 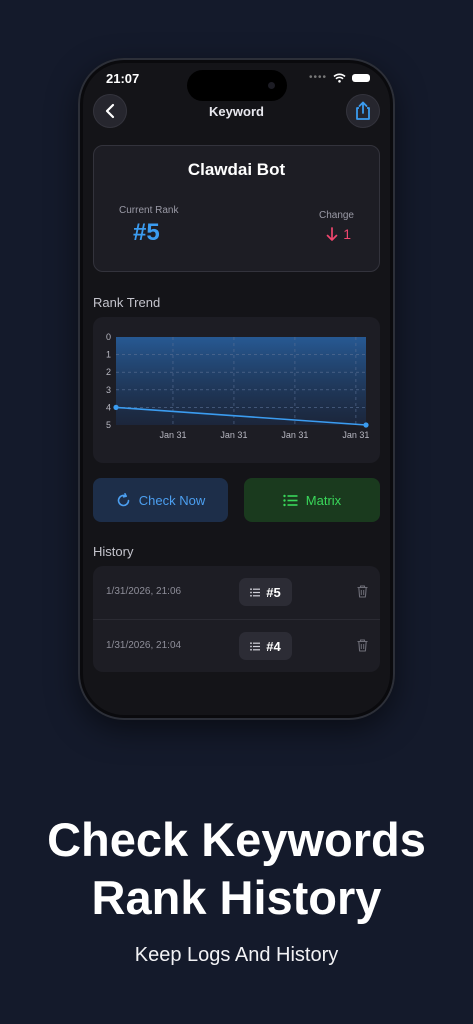 I want to click on history-list: 1/31/2026, 21:06 #5 1/31/2026, 21:04 #4, so click(x=236, y=619).